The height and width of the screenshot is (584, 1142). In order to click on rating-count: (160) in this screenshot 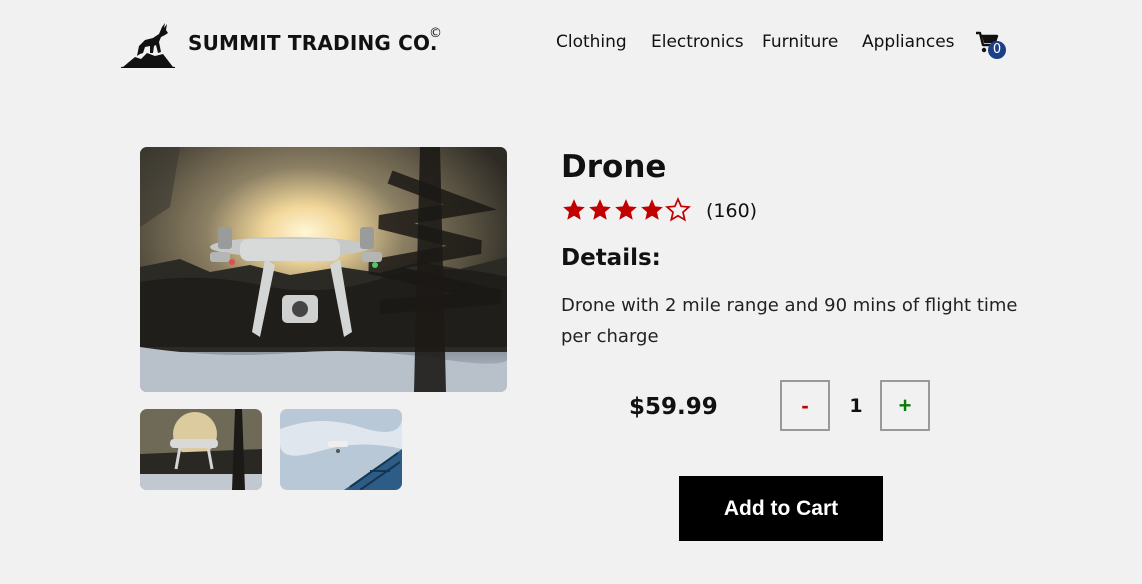, I will do `click(732, 211)`.